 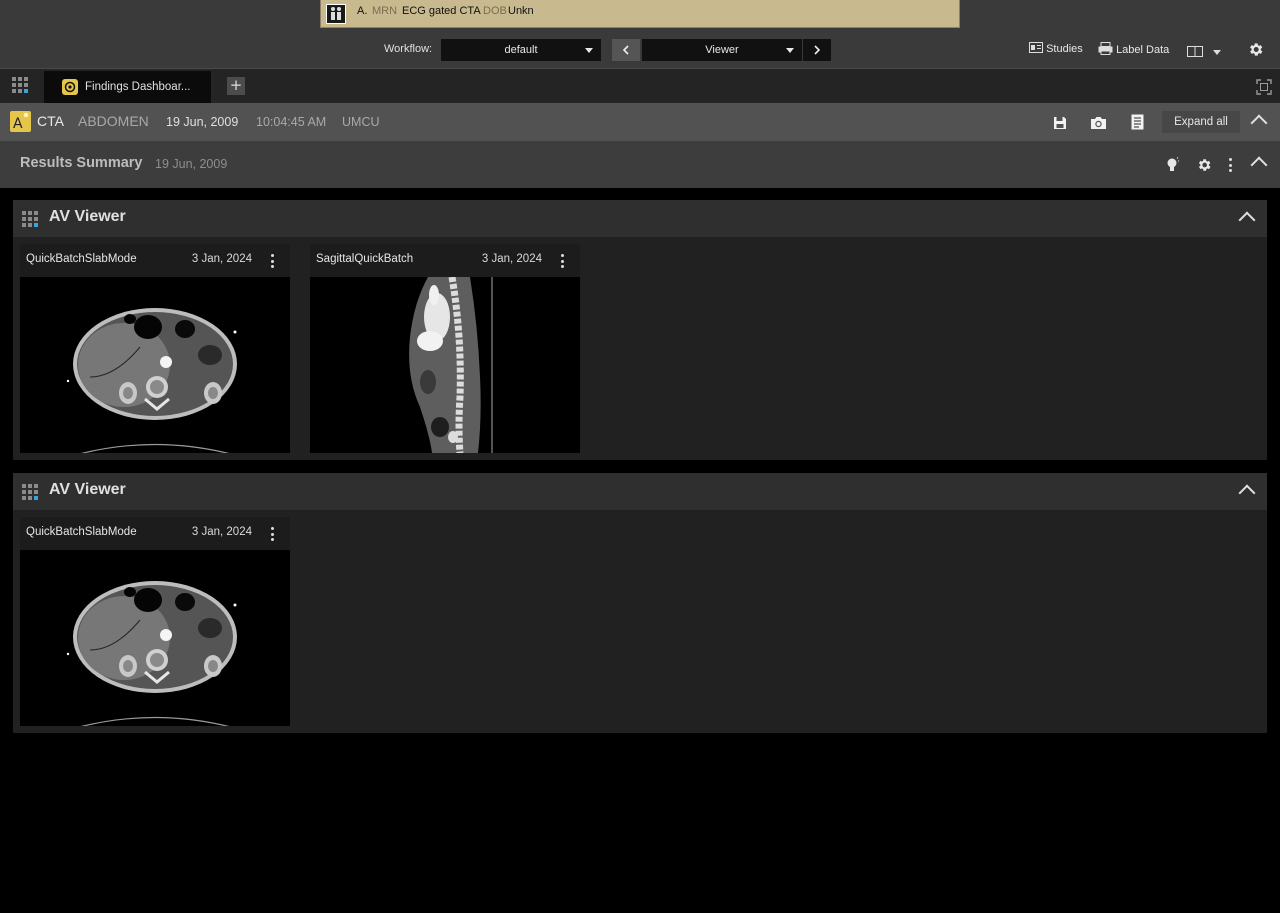 I want to click on study-icon: A, so click(x=20, y=121).